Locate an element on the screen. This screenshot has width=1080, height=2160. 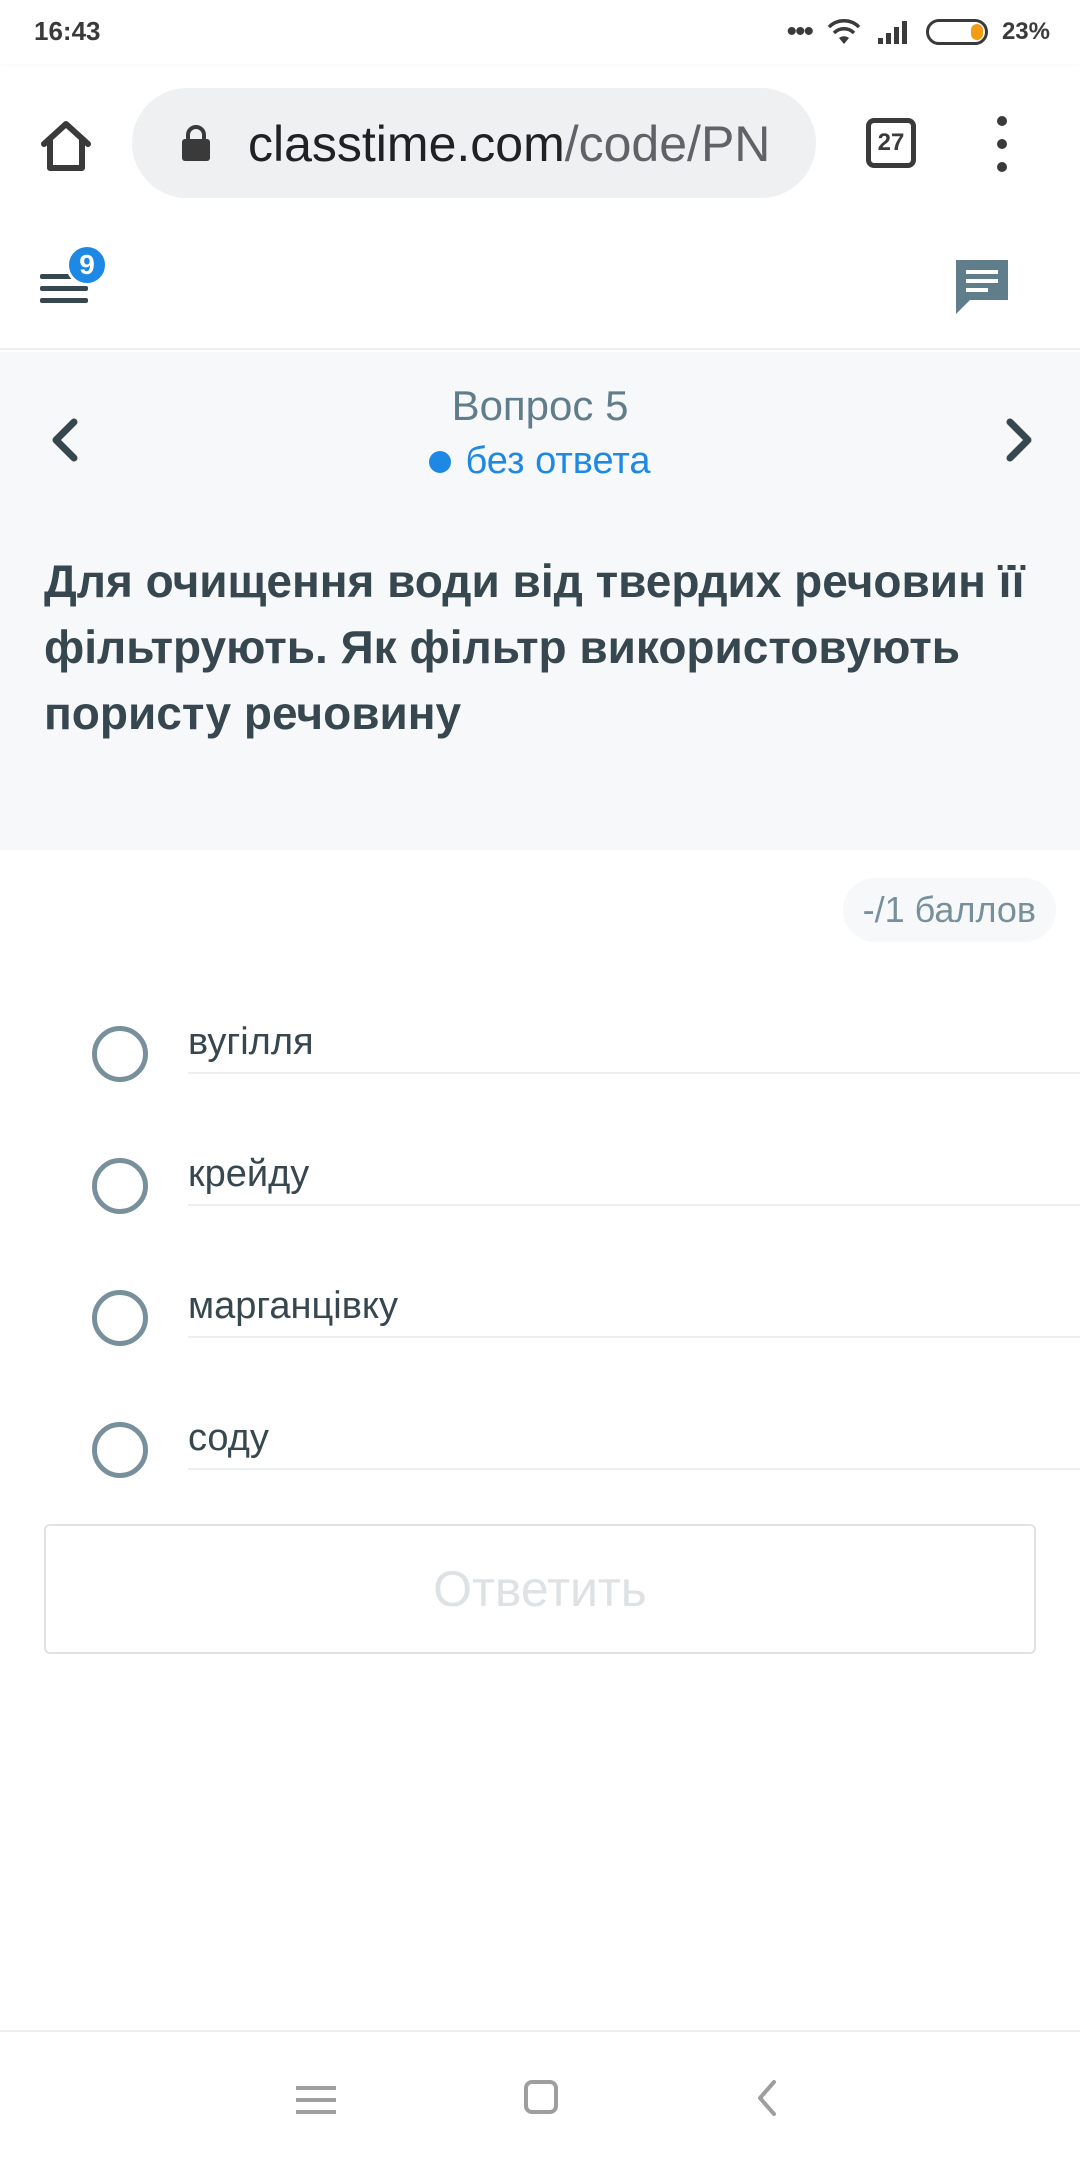
answer-option: соду is located at coordinates (540, 1450).